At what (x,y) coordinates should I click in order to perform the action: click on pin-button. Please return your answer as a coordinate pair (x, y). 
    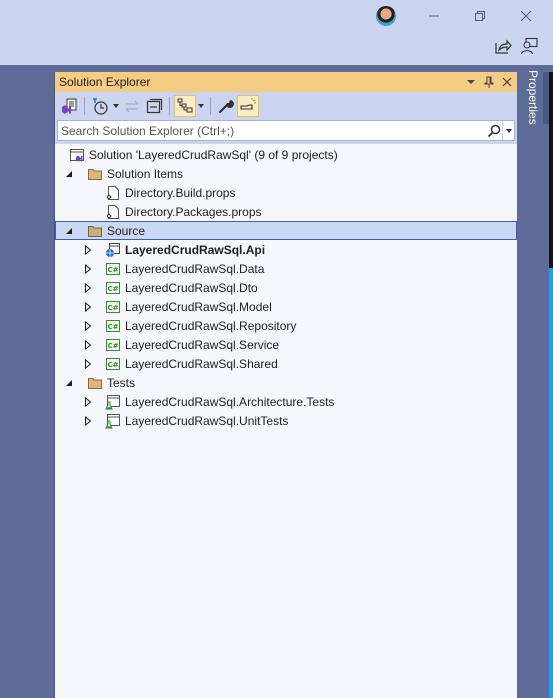
    Looking at the image, I should click on (489, 82).